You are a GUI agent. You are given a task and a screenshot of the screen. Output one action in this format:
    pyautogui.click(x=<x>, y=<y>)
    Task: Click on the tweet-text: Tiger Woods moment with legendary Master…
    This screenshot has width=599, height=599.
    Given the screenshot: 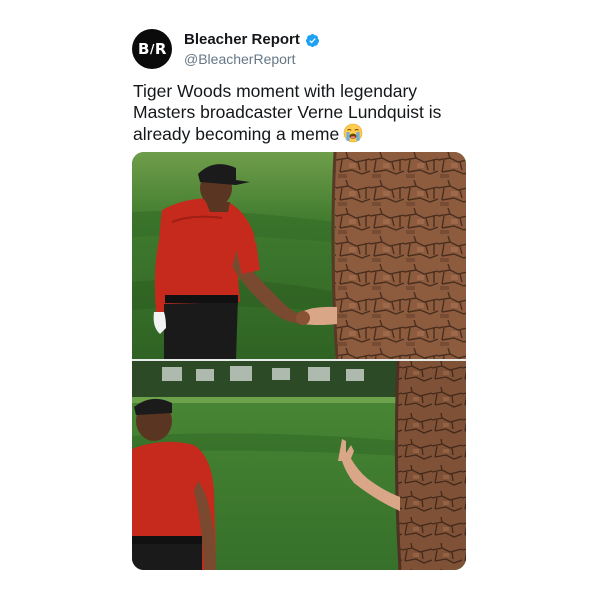 What is the action you would take?
    pyautogui.click(x=303, y=113)
    